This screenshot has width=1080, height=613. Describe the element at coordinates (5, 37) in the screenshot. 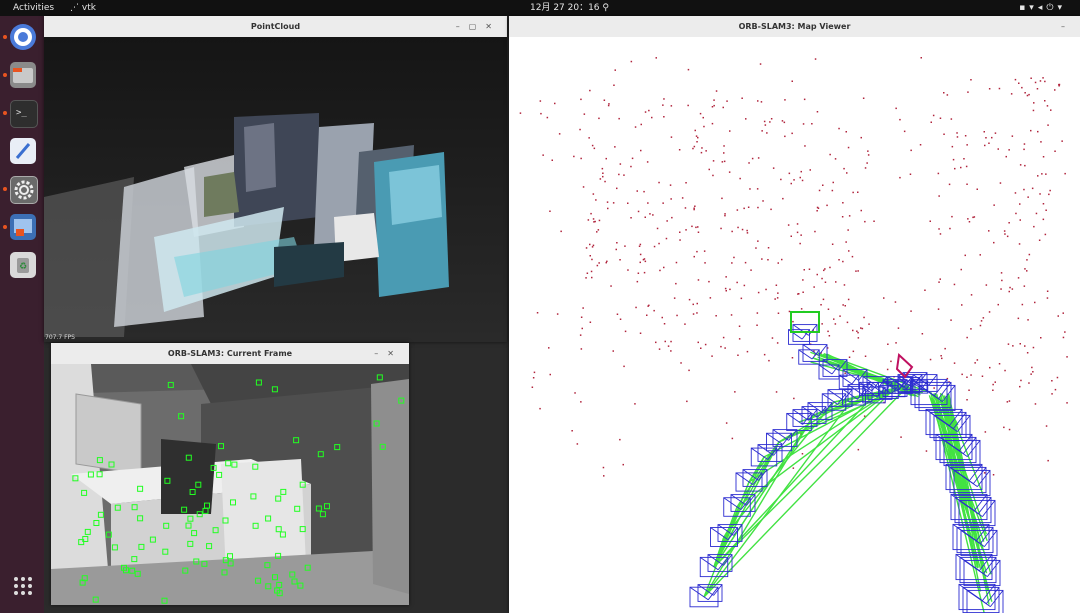

I see `running-indicator` at that location.